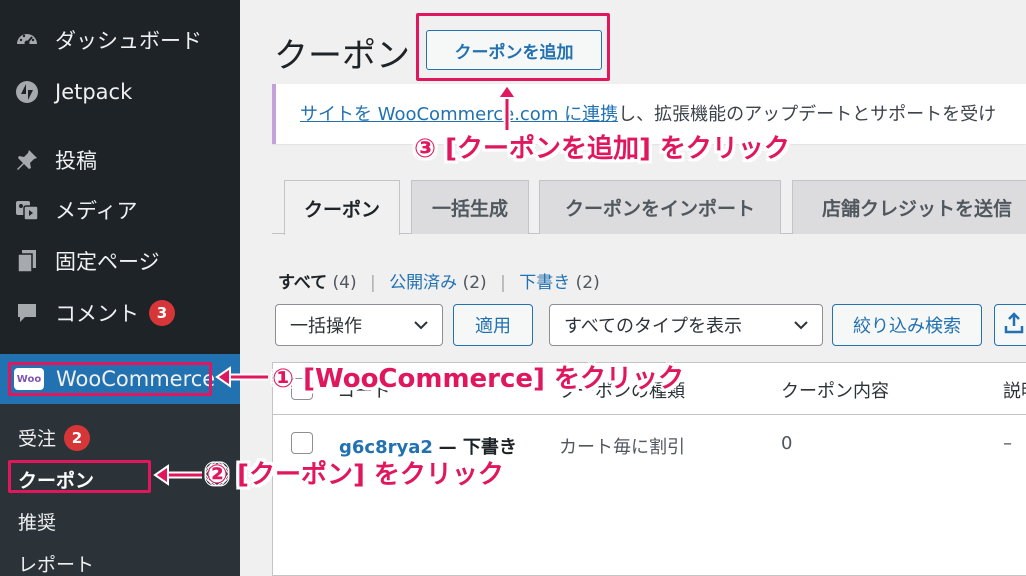 The height and width of the screenshot is (576, 1026). I want to click on arrow-up-icon, so click(507, 106).